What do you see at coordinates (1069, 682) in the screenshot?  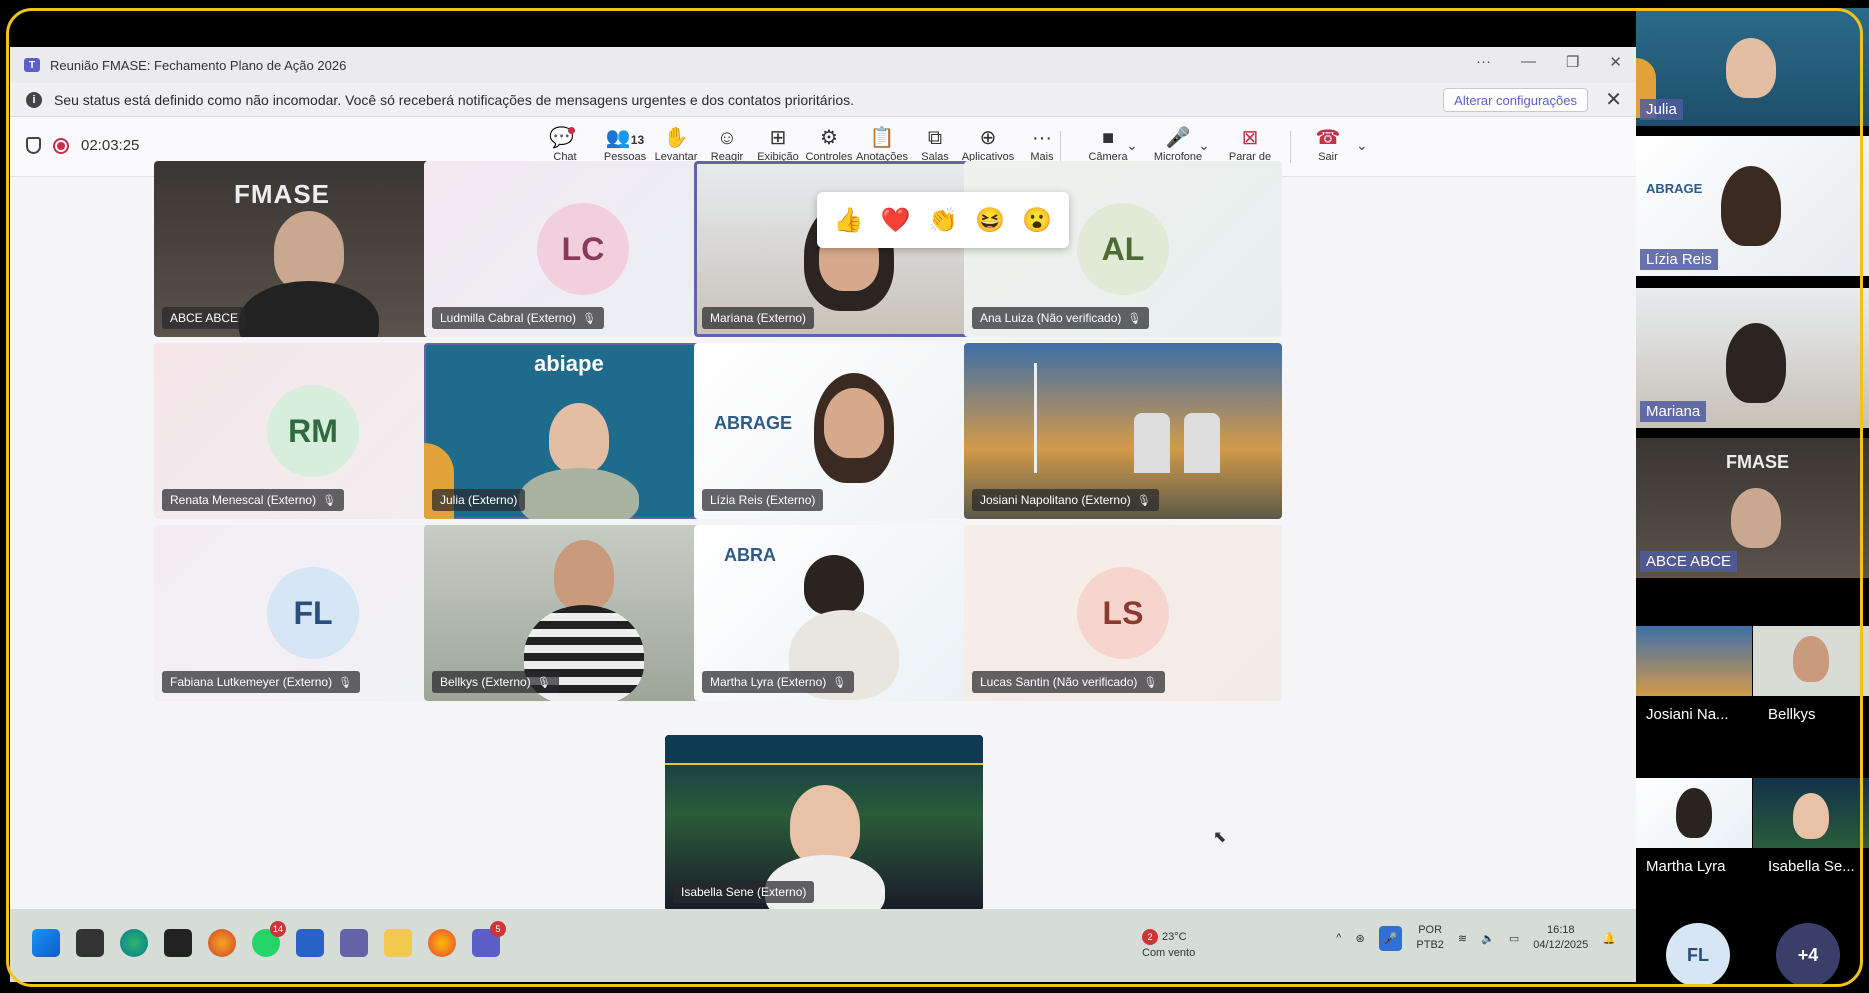 I see `participant-name-tag: Lucas Santin (Não verificado) 🎙` at bounding box center [1069, 682].